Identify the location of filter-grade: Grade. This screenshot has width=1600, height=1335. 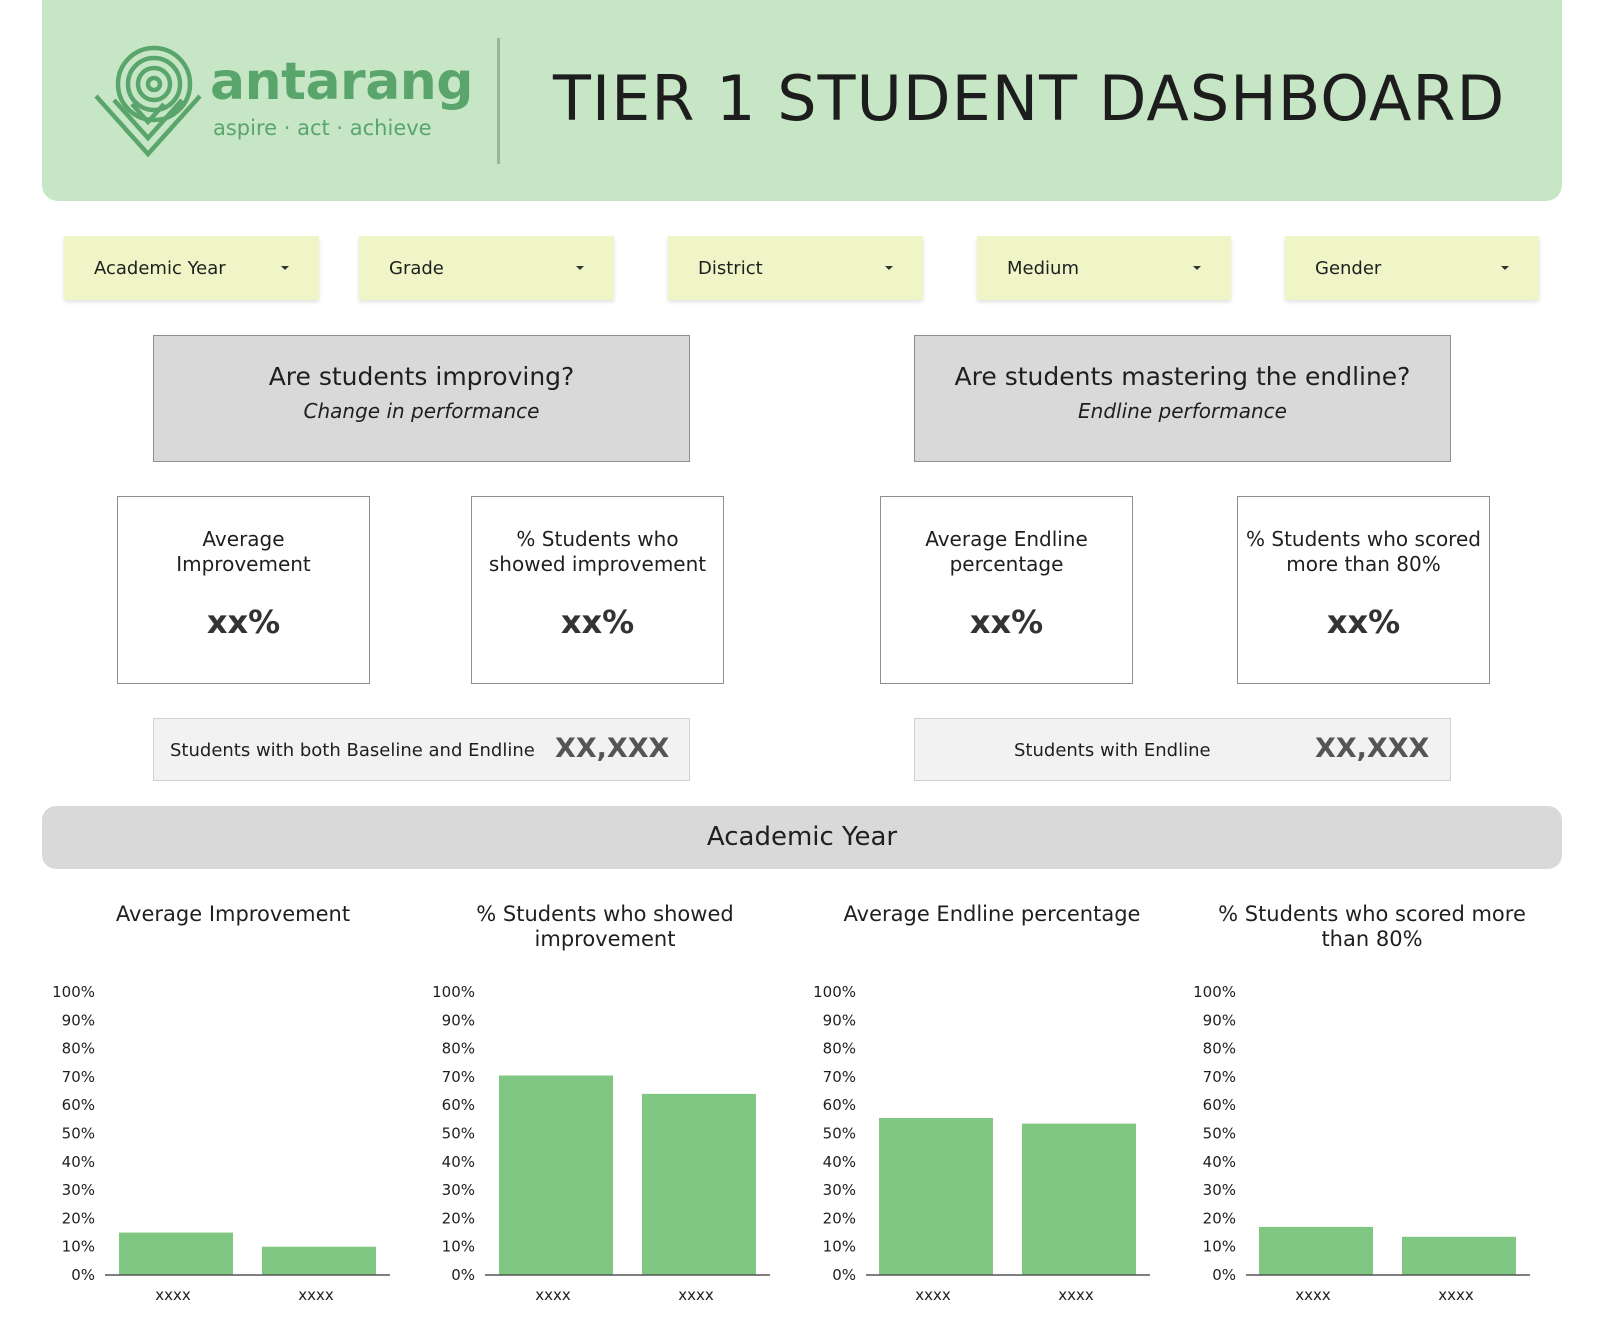
(486, 268).